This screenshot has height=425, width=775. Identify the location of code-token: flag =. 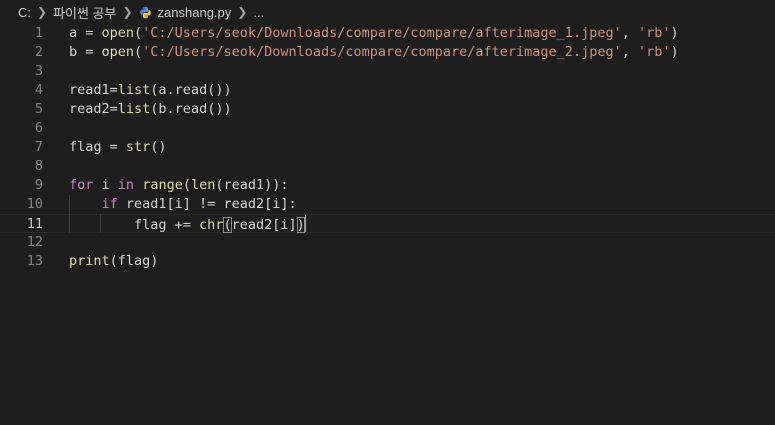
(97, 147).